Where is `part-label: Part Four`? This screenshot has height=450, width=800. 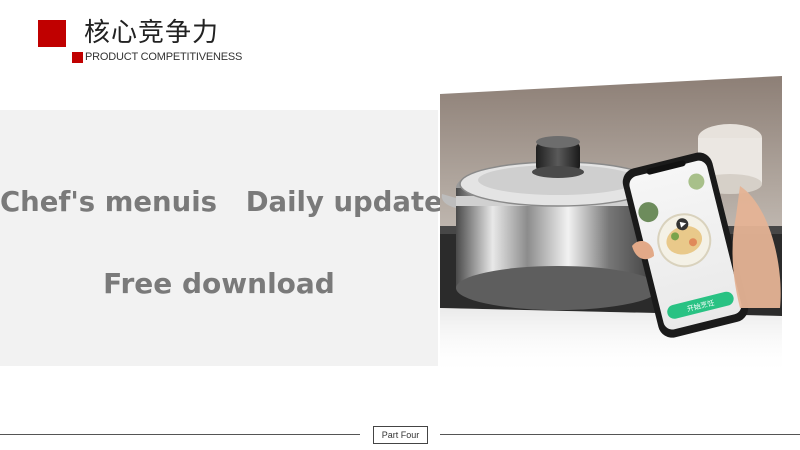
part-label: Part Four is located at coordinates (400, 435).